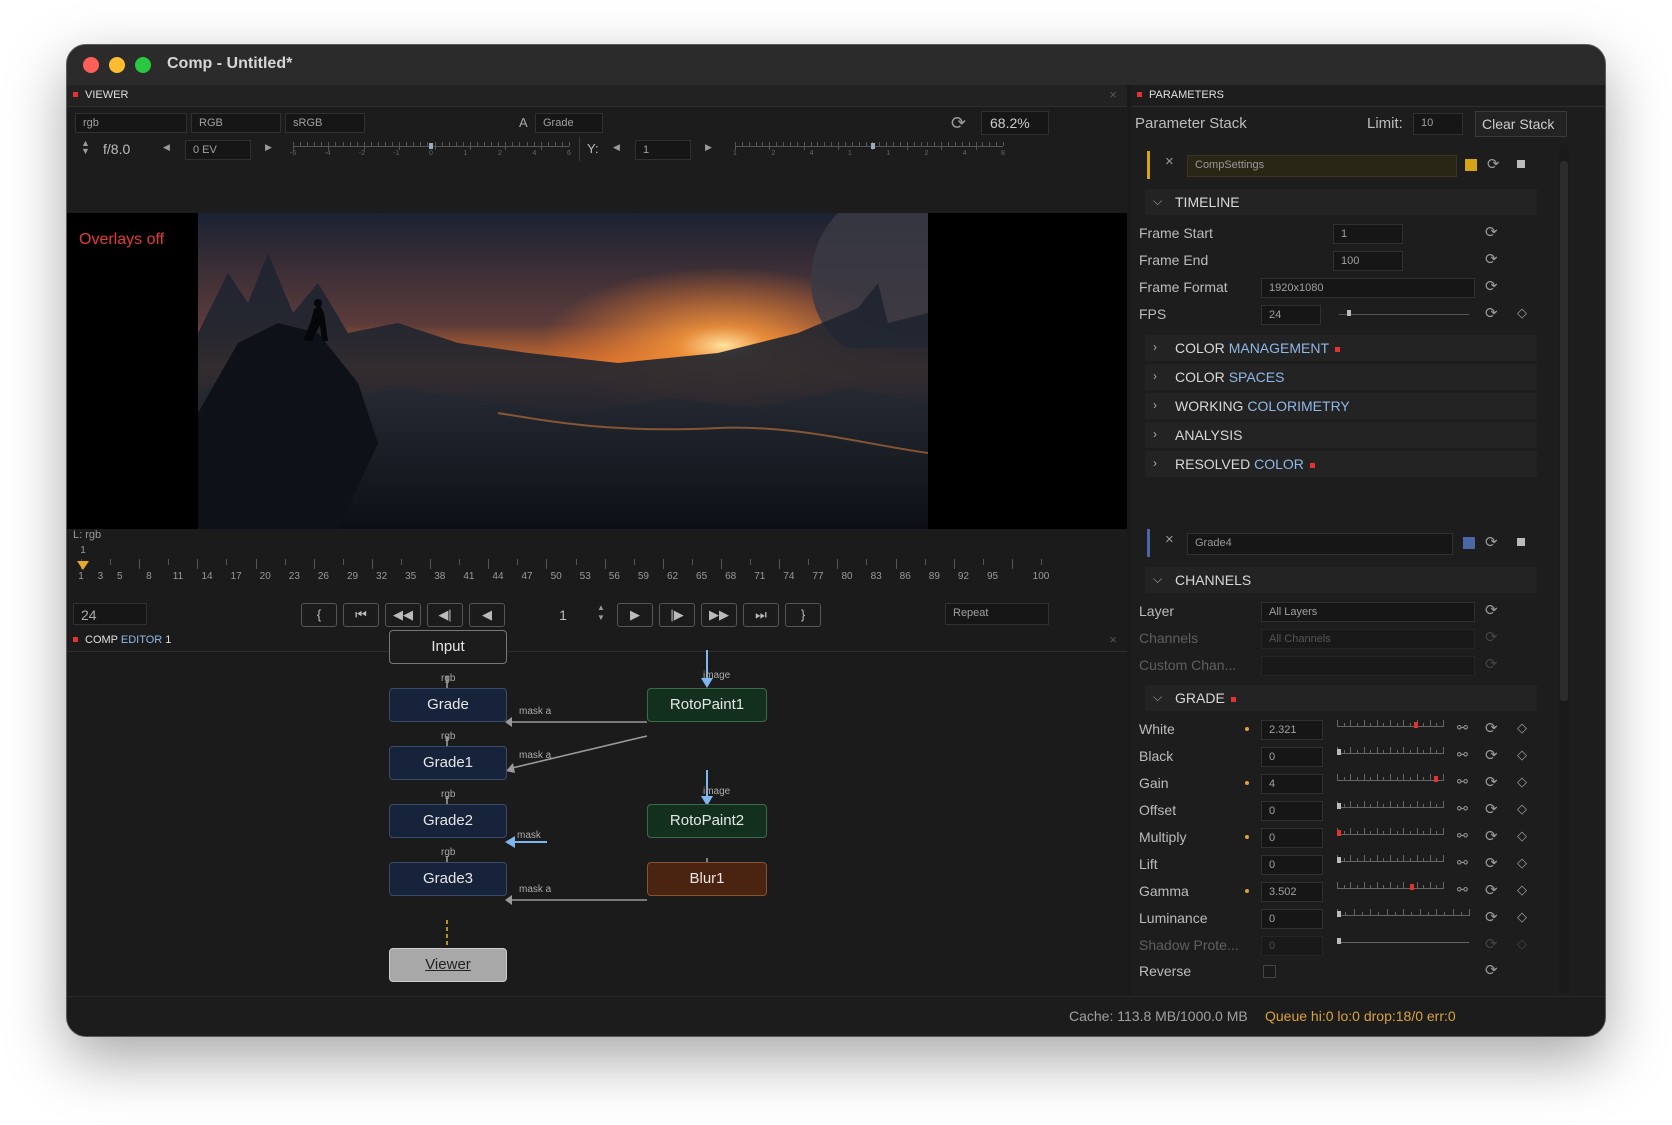 The image size is (1672, 1125). What do you see at coordinates (1341, 348) in the screenshot?
I see `collapsed-section: › COLOR MANAGEMENT` at bounding box center [1341, 348].